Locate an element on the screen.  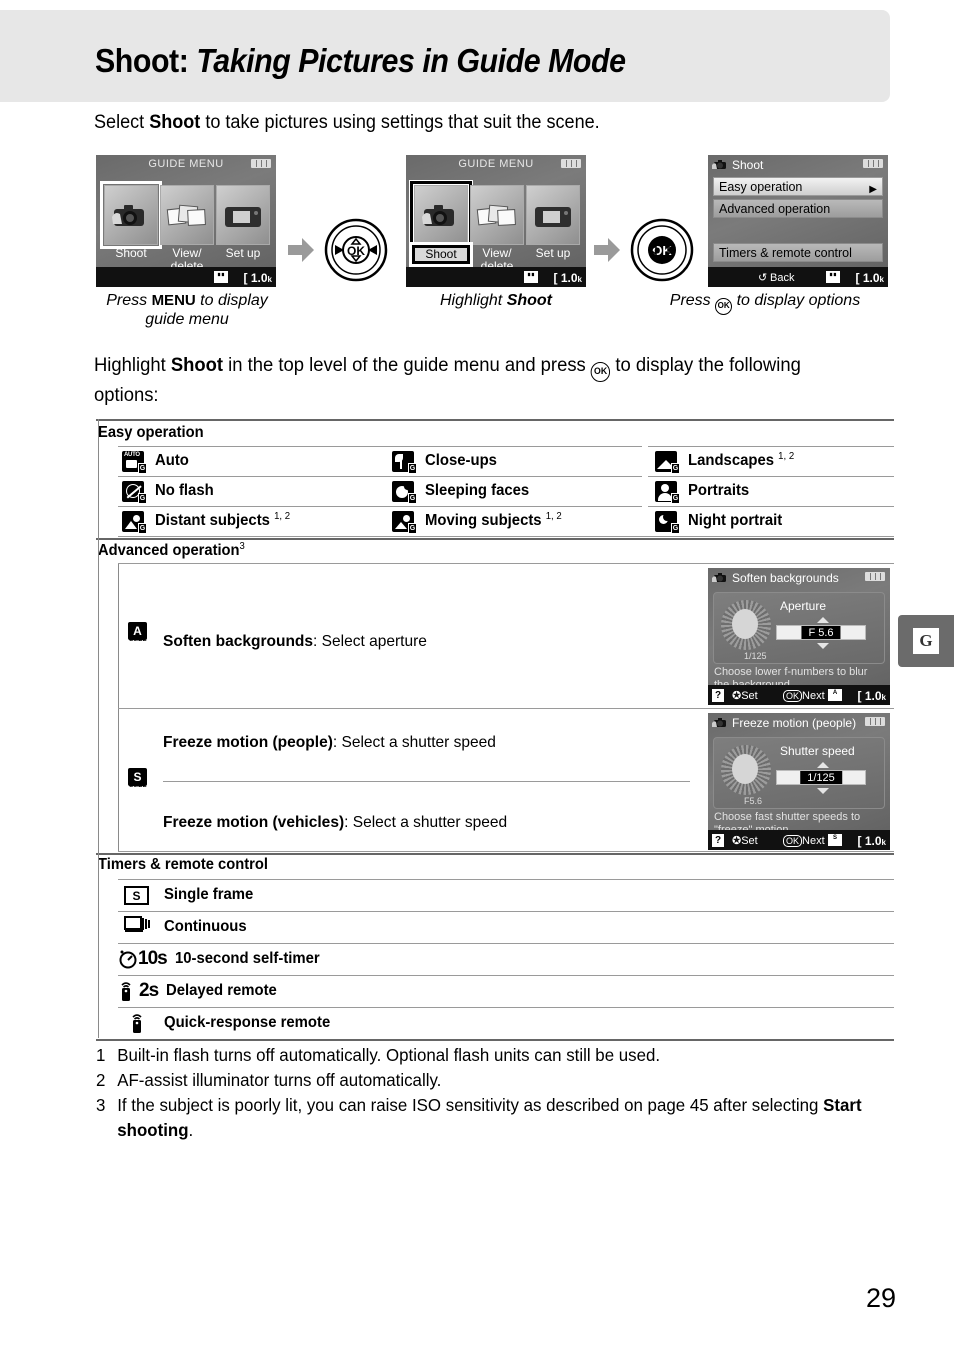
aperture-value-field: F 5.6 is located at coordinates (821, 632).